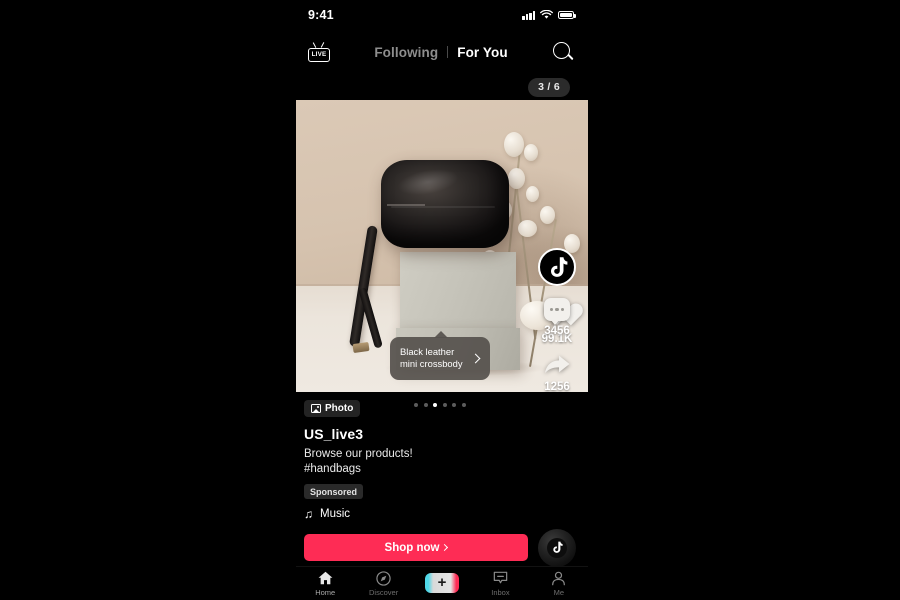  I want to click on create-plus-icon, so click(442, 582).